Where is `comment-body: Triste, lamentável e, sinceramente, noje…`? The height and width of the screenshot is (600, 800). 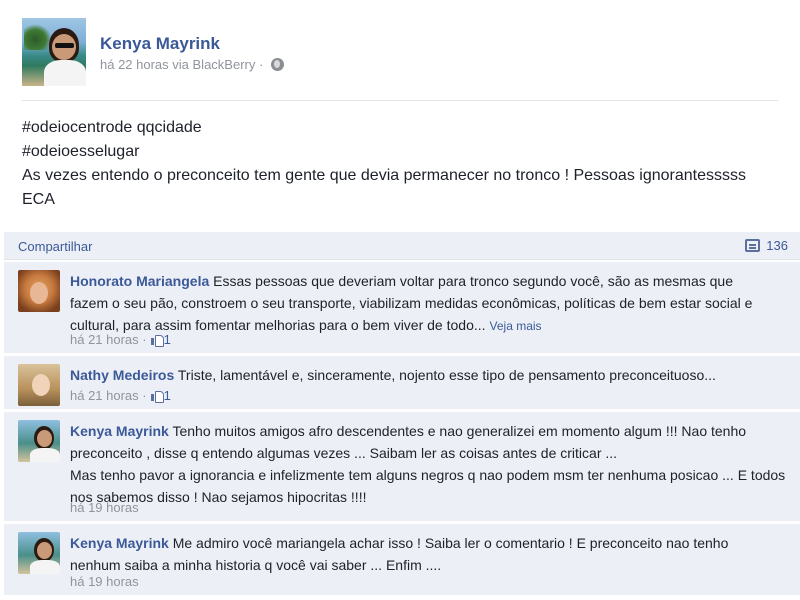
comment-body: Triste, lamentável e, sinceramente, noje… is located at coordinates (446, 375).